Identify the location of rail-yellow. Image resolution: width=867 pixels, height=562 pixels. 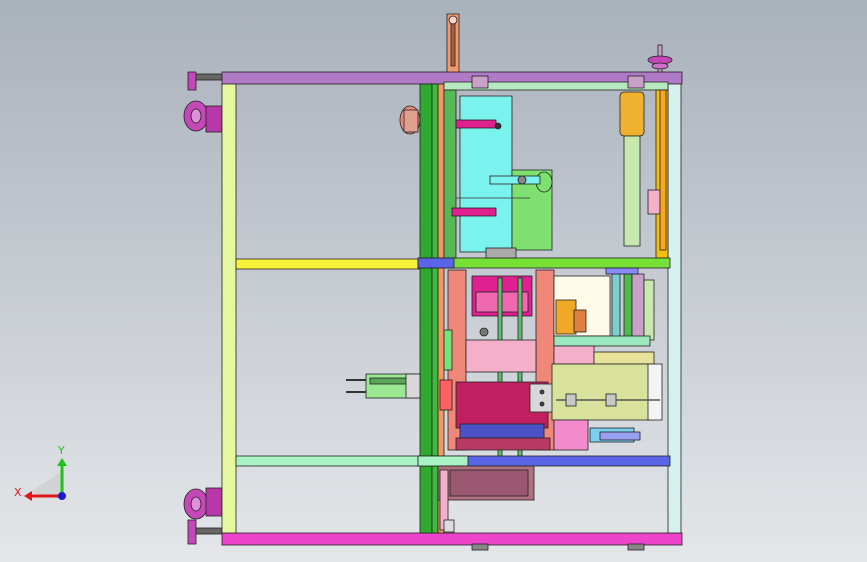
(329, 264).